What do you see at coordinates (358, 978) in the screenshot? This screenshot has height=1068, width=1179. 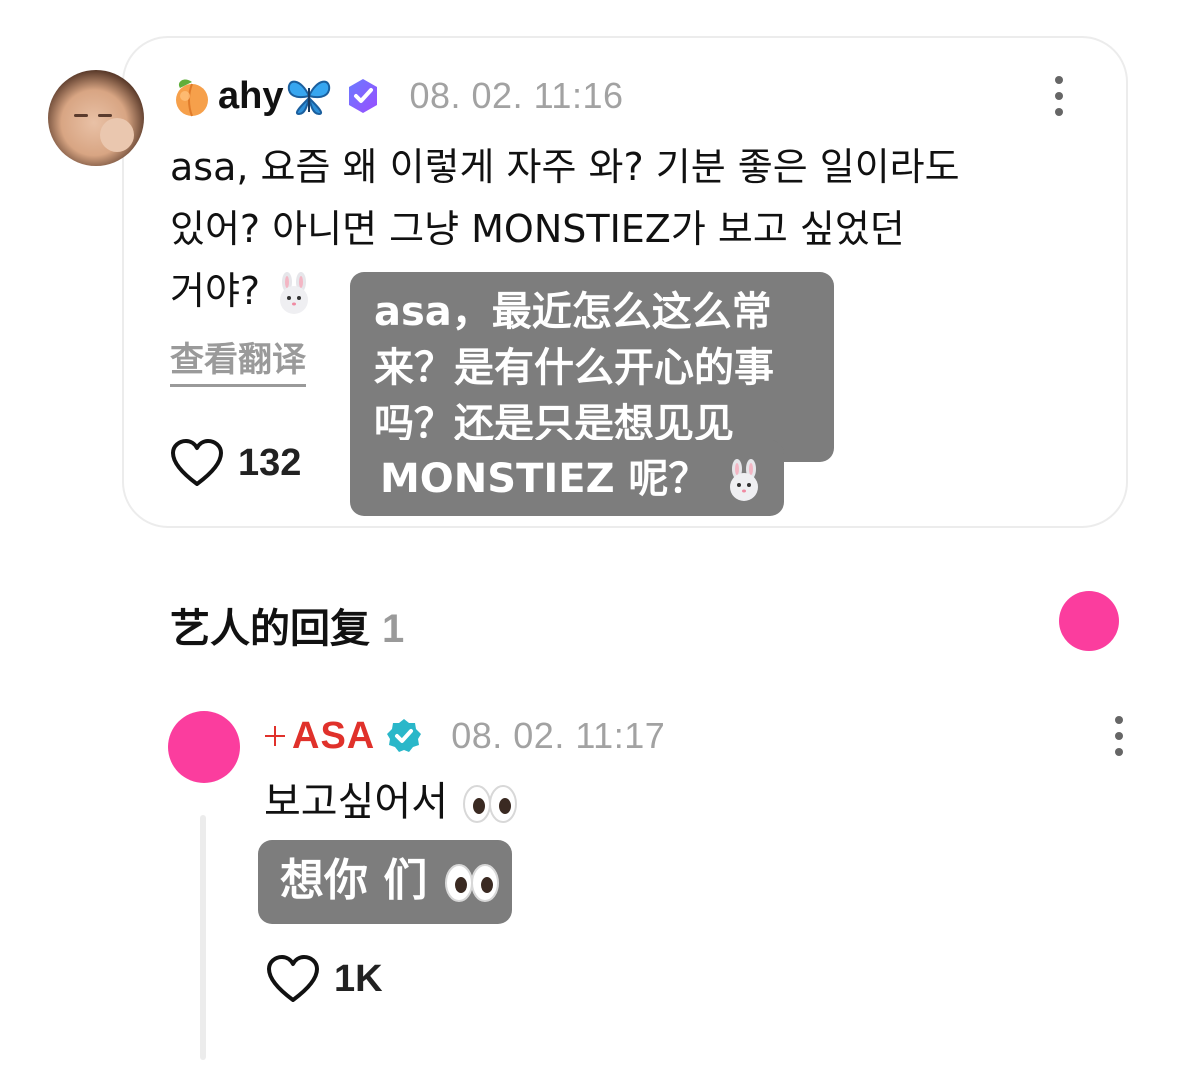 I see `reply-like-count: 1K` at bounding box center [358, 978].